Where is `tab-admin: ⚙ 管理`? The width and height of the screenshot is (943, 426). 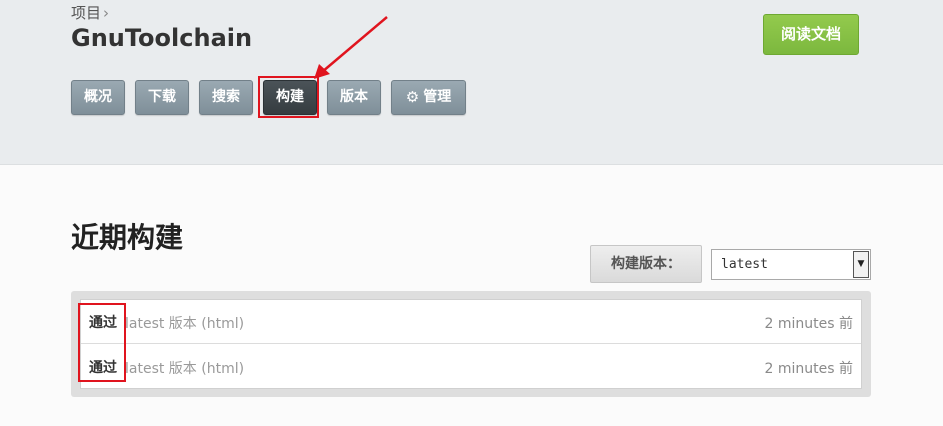
tab-admin: ⚙ 管理 is located at coordinates (428, 97).